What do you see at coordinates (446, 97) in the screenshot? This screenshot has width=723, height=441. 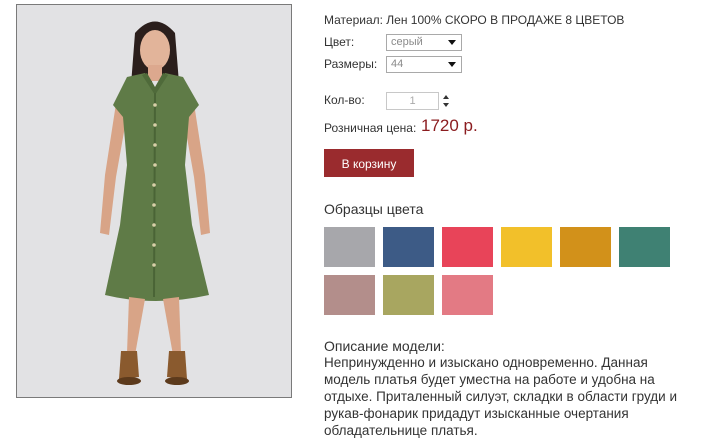 I see `increment-arrow-icon` at bounding box center [446, 97].